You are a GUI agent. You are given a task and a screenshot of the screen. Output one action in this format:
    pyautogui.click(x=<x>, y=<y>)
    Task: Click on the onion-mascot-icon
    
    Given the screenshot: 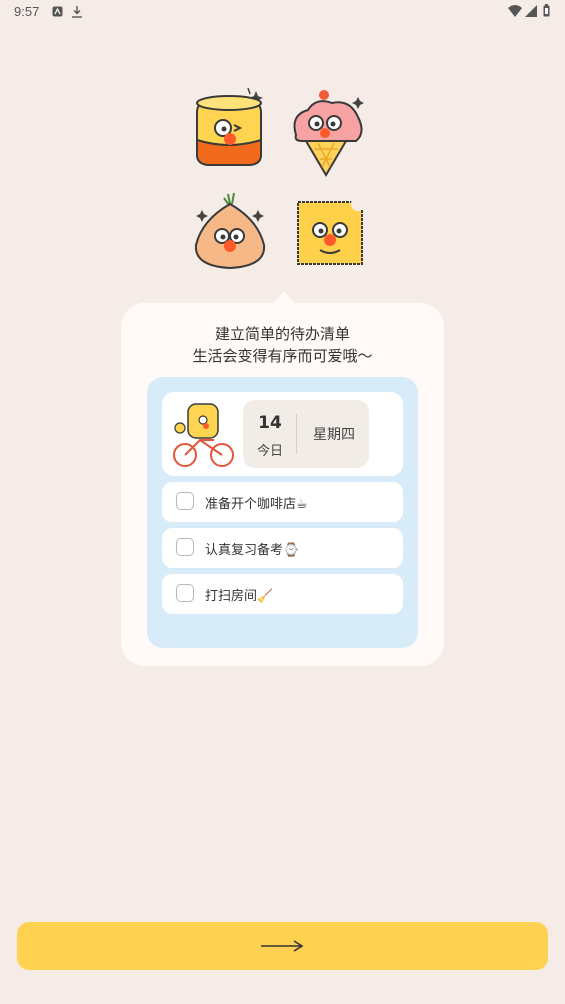 What is the action you would take?
    pyautogui.click(x=230, y=231)
    